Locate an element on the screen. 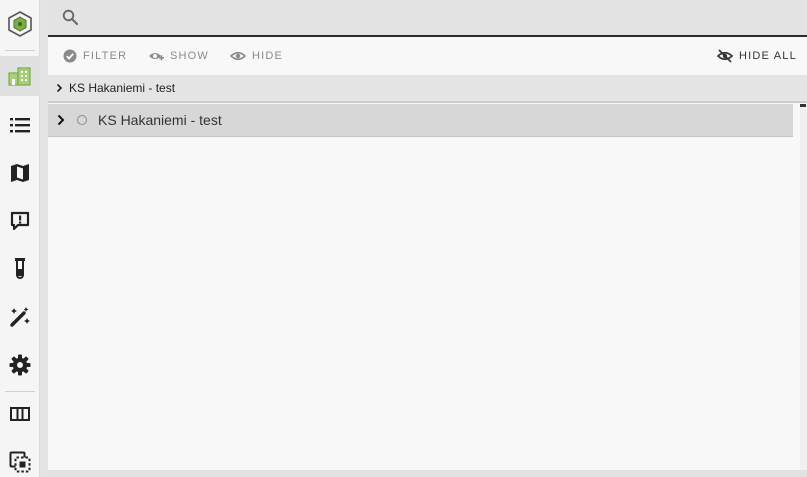 The image size is (807, 477). sidebar-item-buildings is located at coordinates (20, 76).